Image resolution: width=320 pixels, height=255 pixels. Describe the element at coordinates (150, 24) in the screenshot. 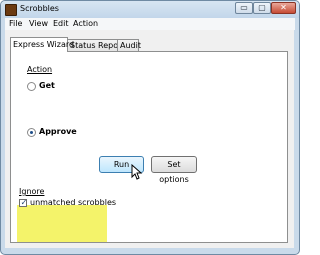

I see `menu-bar: File View Edit Action` at that location.